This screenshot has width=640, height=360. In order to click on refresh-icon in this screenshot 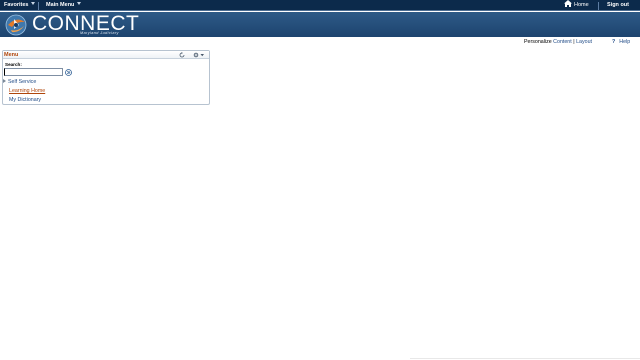, I will do `click(182, 55)`.